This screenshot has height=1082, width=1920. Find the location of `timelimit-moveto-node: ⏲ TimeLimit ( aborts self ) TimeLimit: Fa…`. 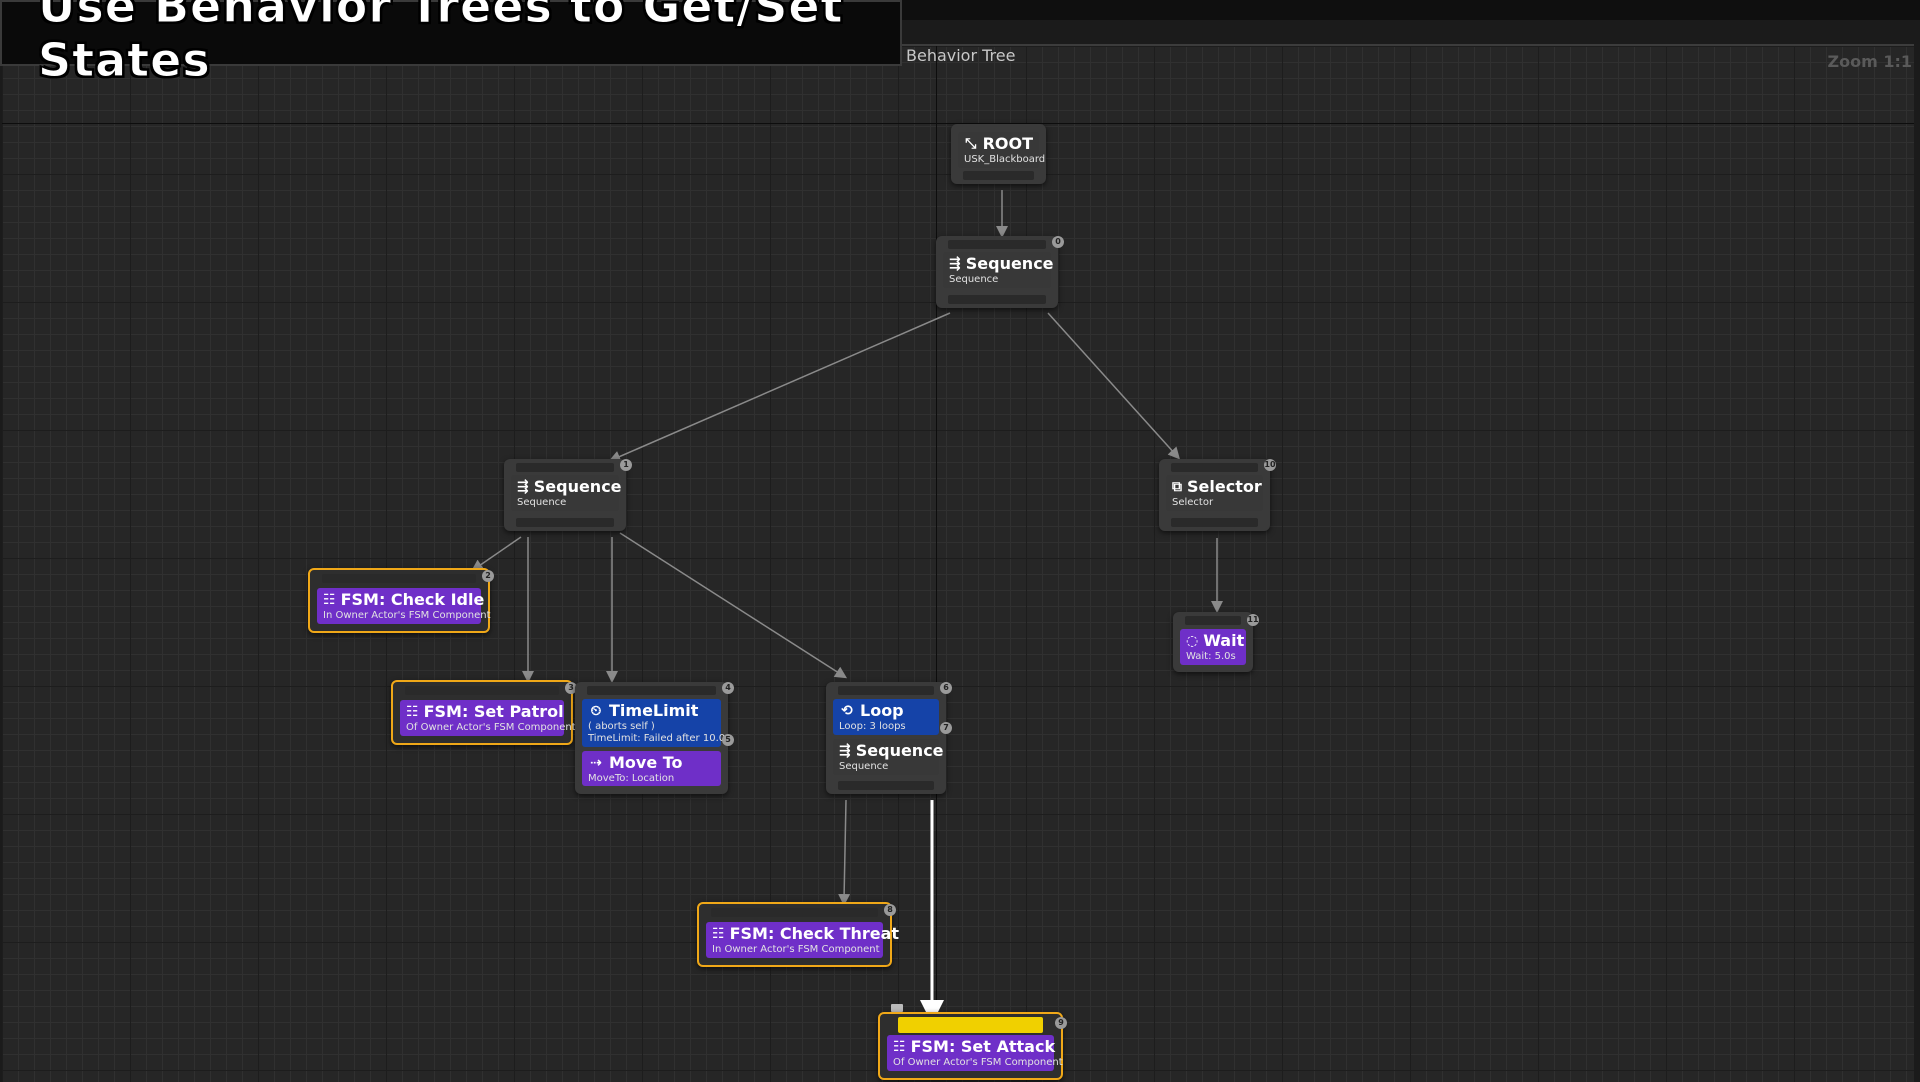

timelimit-moveto-node: ⏲ TimeLimit ( aborts self ) TimeLimit: Fa… is located at coordinates (654, 738).